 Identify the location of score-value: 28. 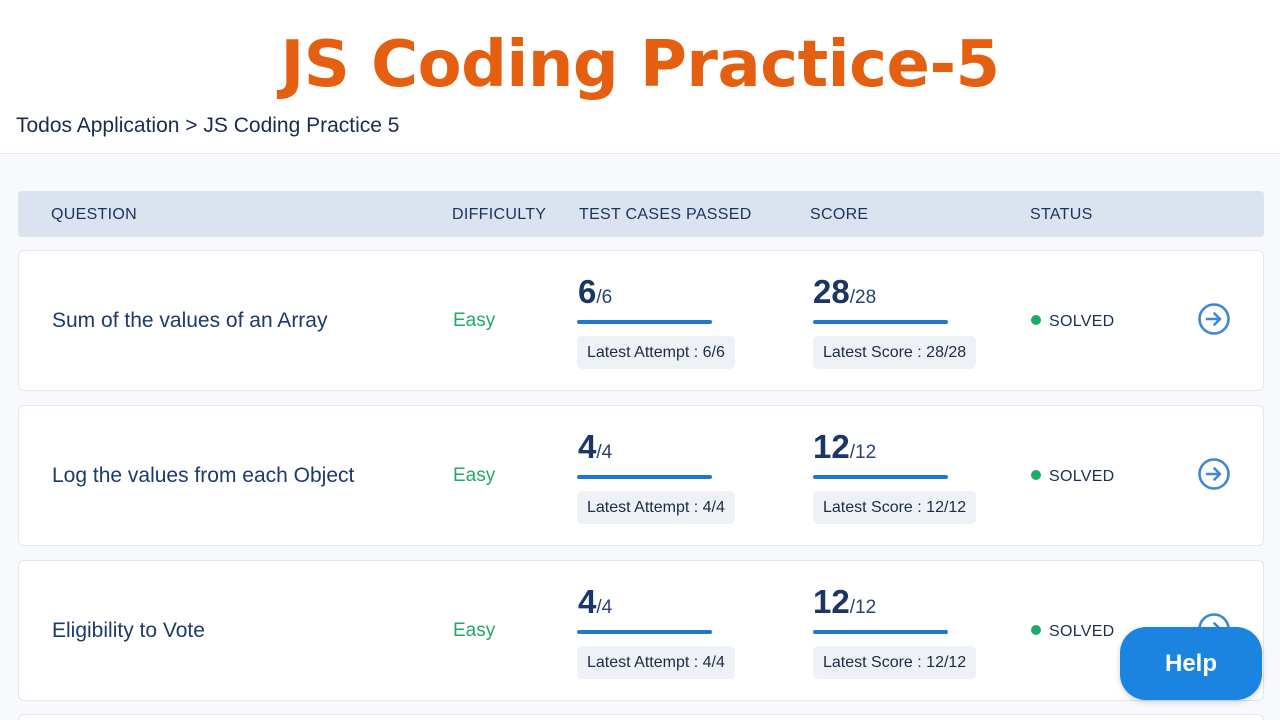
(831, 291).